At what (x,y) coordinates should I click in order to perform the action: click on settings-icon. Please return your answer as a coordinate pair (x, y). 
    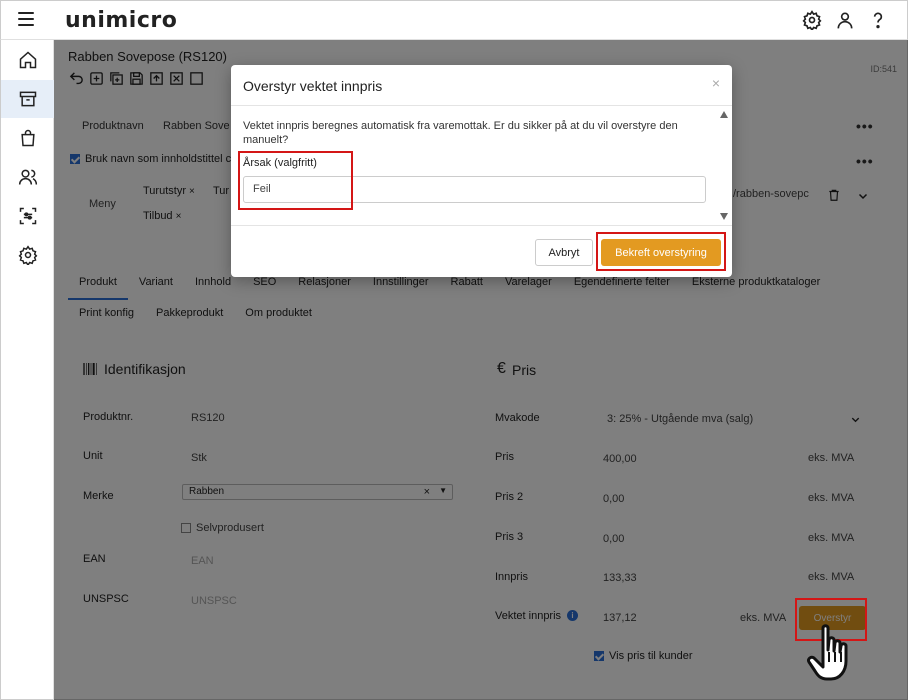
    Looking at the image, I should click on (812, 20).